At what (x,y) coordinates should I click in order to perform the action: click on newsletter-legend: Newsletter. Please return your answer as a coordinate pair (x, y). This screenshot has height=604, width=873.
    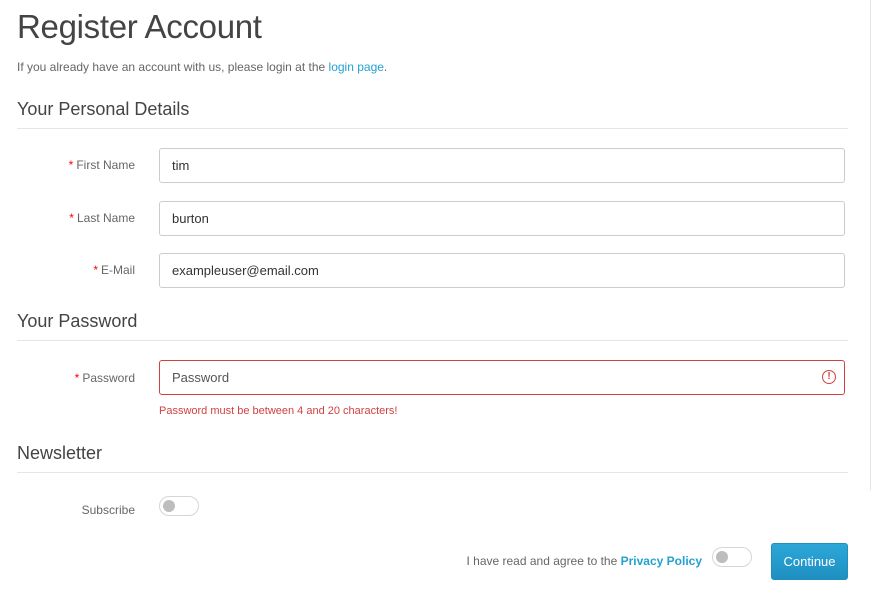
    Looking at the image, I should click on (432, 457).